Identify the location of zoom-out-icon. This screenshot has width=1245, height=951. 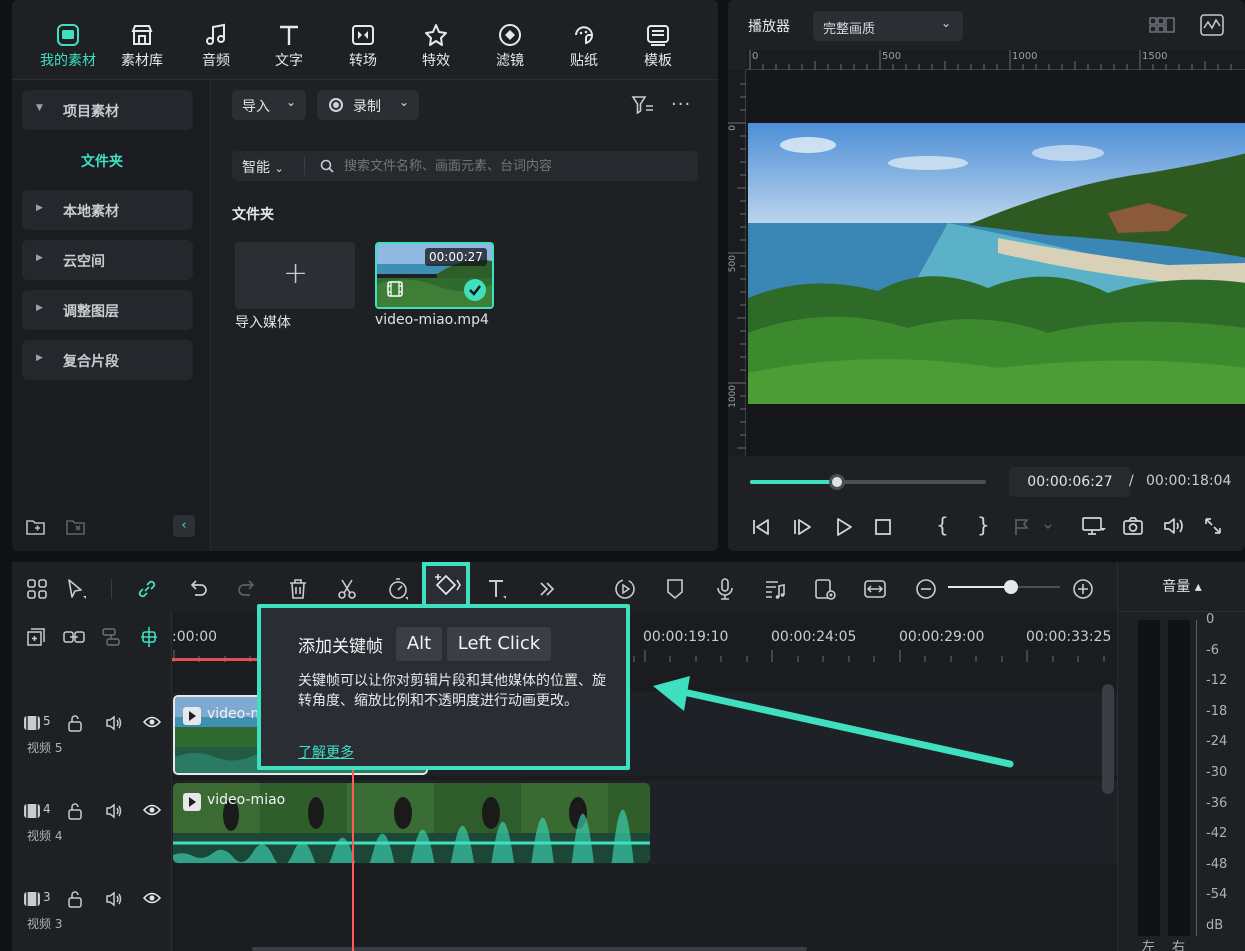
(926, 589).